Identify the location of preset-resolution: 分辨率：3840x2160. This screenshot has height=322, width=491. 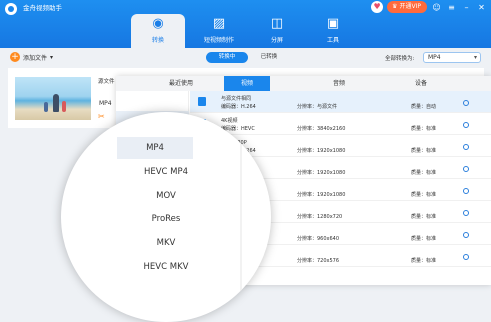
(321, 129).